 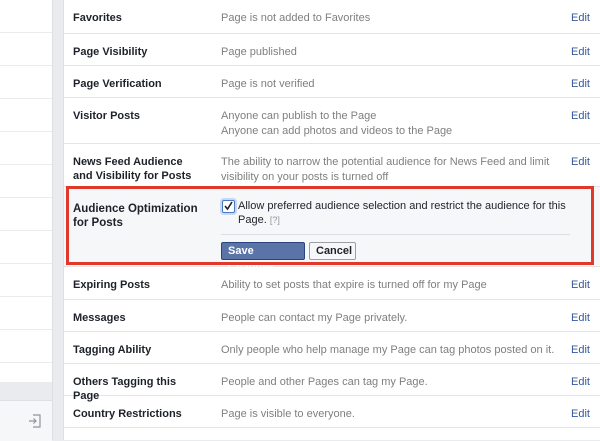 I want to click on setting-value: Page is visible to everyone., so click(x=386, y=414).